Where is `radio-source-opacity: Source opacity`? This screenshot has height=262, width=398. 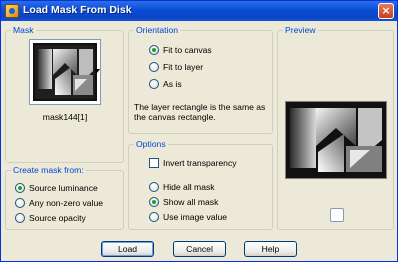
radio-source-opacity: Source opacity is located at coordinates (50, 218).